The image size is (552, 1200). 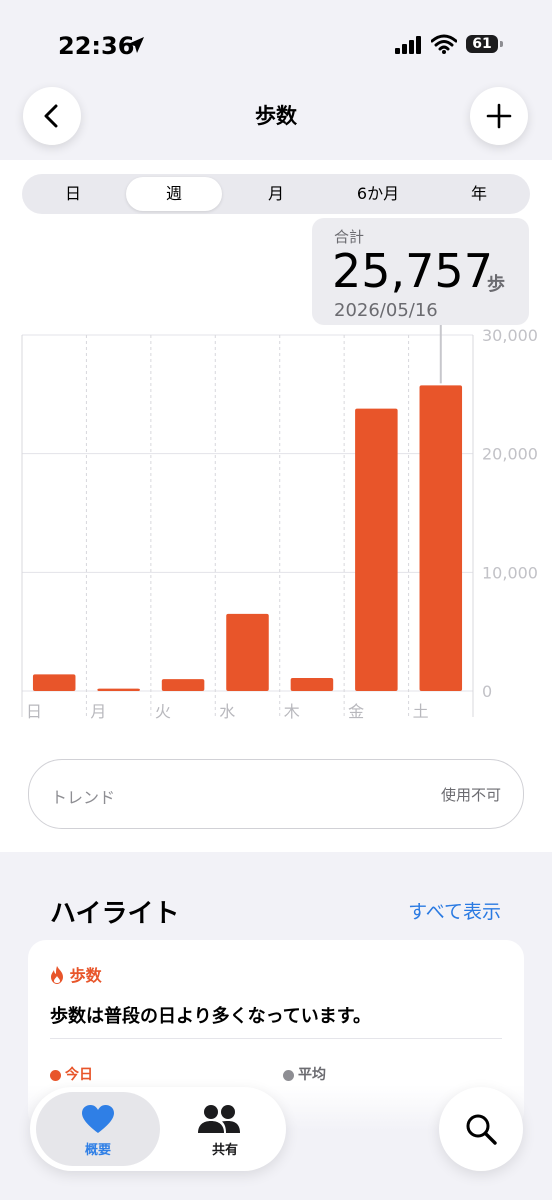 What do you see at coordinates (356, 711) in the screenshot?
I see `x-tick-label: 金` at bounding box center [356, 711].